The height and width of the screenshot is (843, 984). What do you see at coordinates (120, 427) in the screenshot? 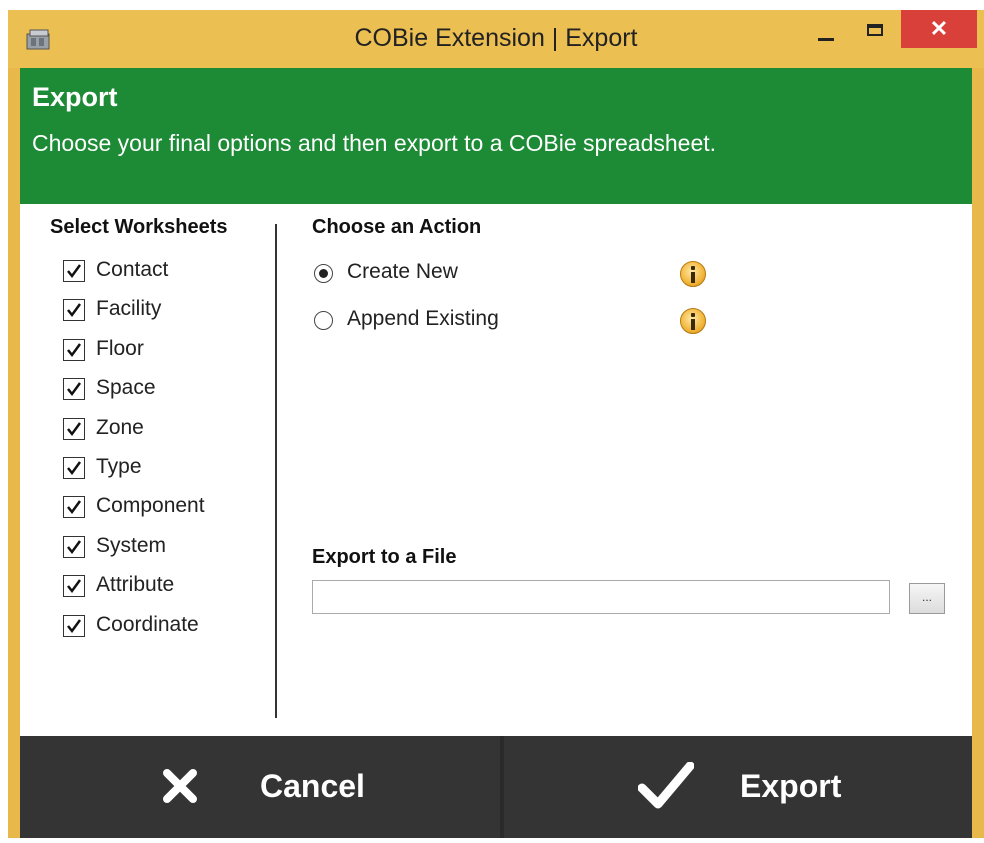
I see `worksheet-label: Zone` at bounding box center [120, 427].